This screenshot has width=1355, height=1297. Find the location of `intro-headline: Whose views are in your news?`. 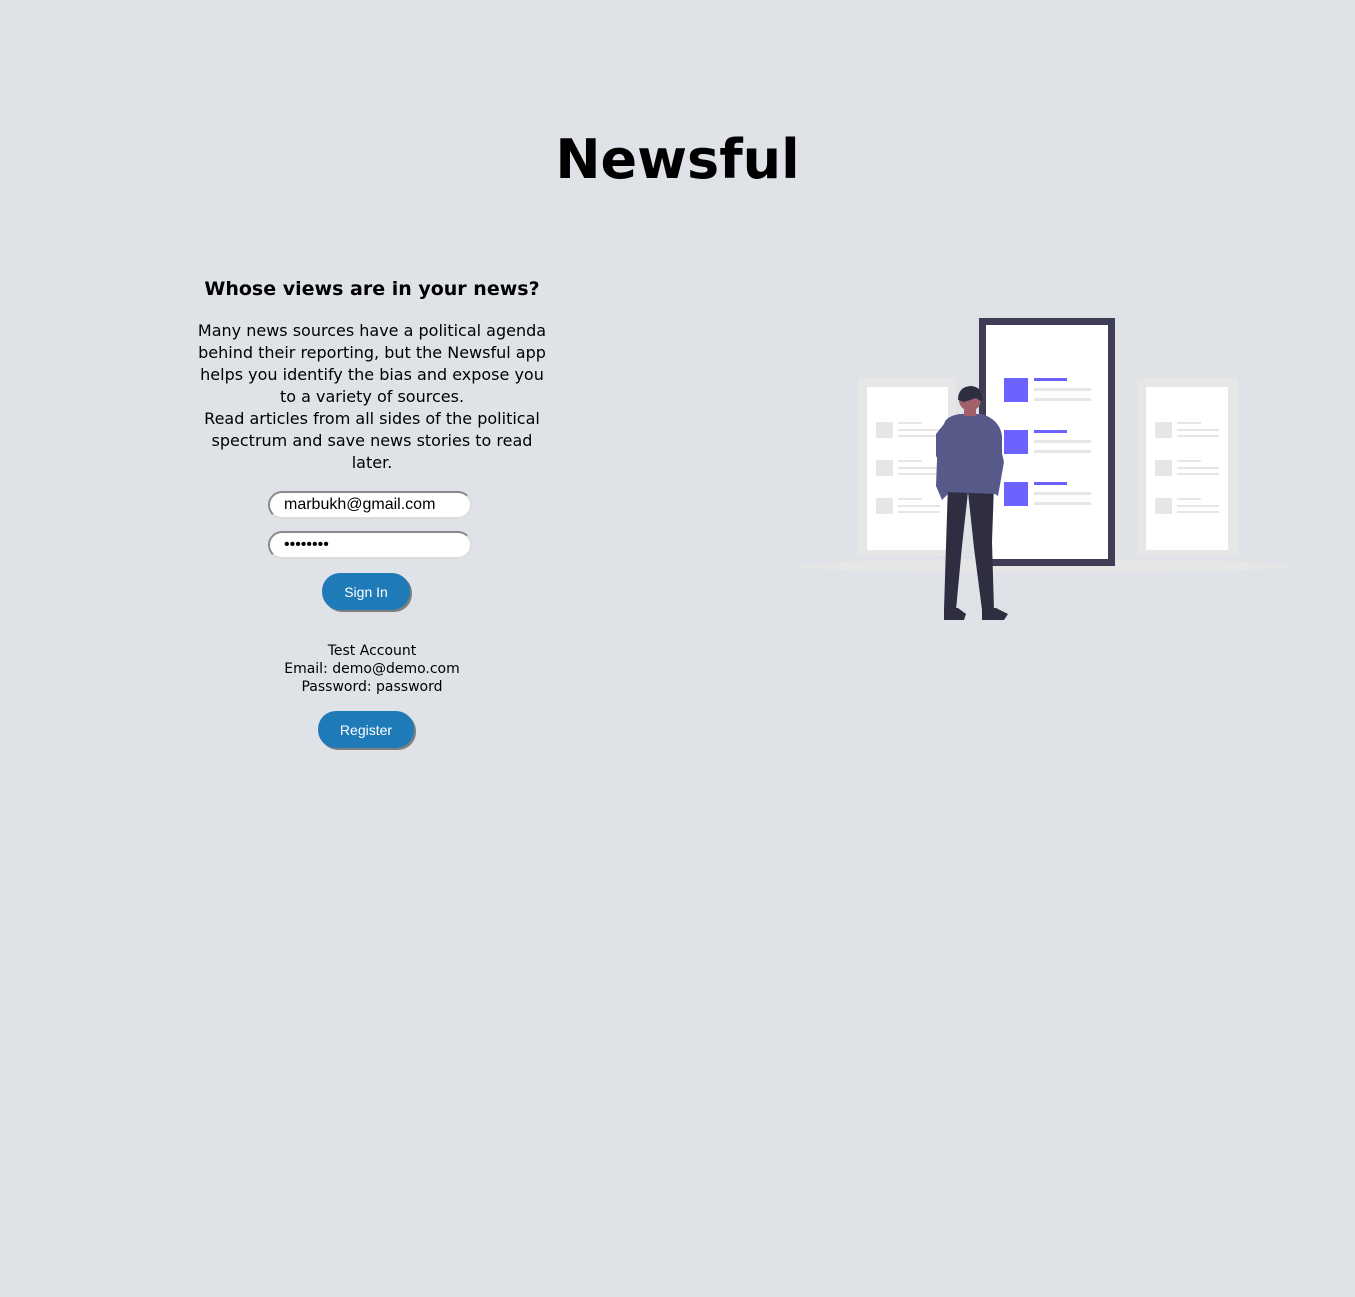

intro-headline: Whose views are in your news? is located at coordinates (372, 289).